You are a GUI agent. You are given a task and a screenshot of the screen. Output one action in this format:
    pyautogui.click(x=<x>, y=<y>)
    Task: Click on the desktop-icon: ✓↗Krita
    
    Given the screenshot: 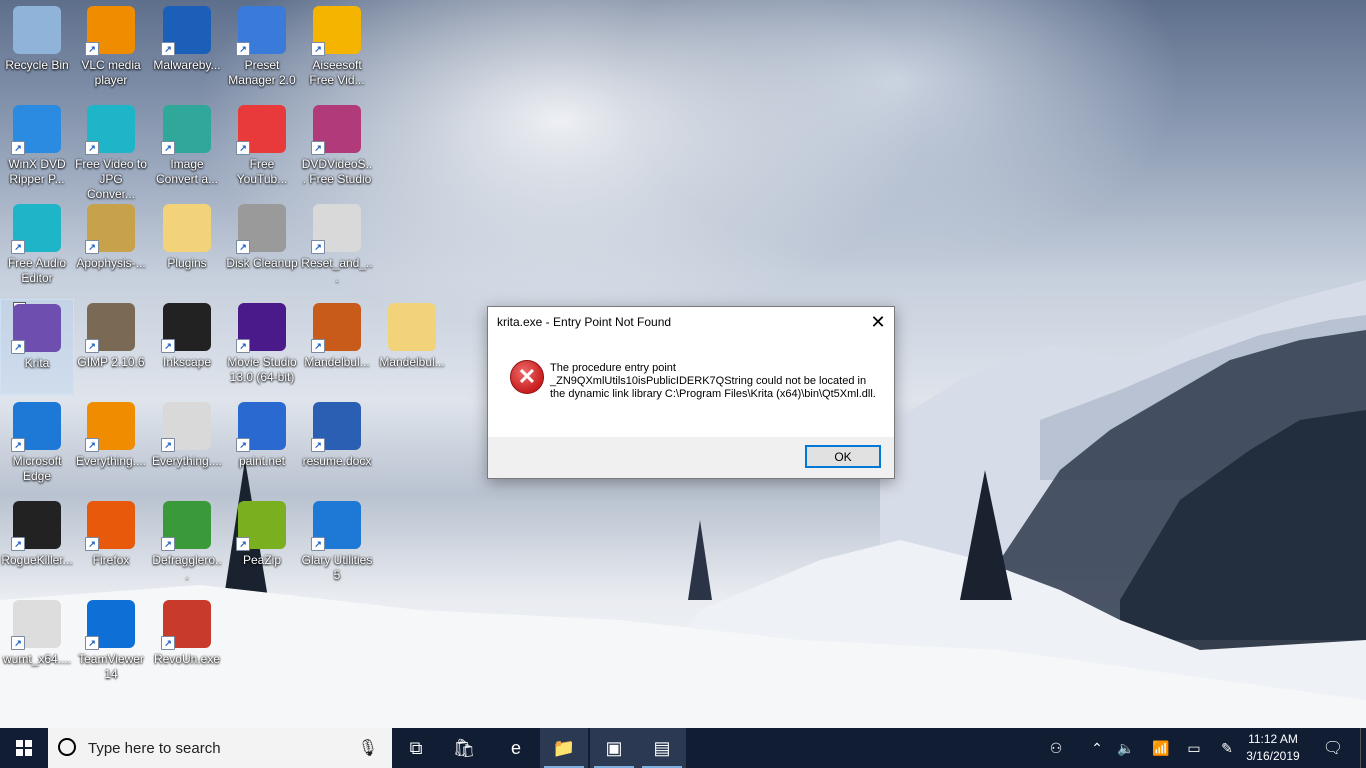 What is the action you would take?
    pyautogui.click(x=37, y=347)
    